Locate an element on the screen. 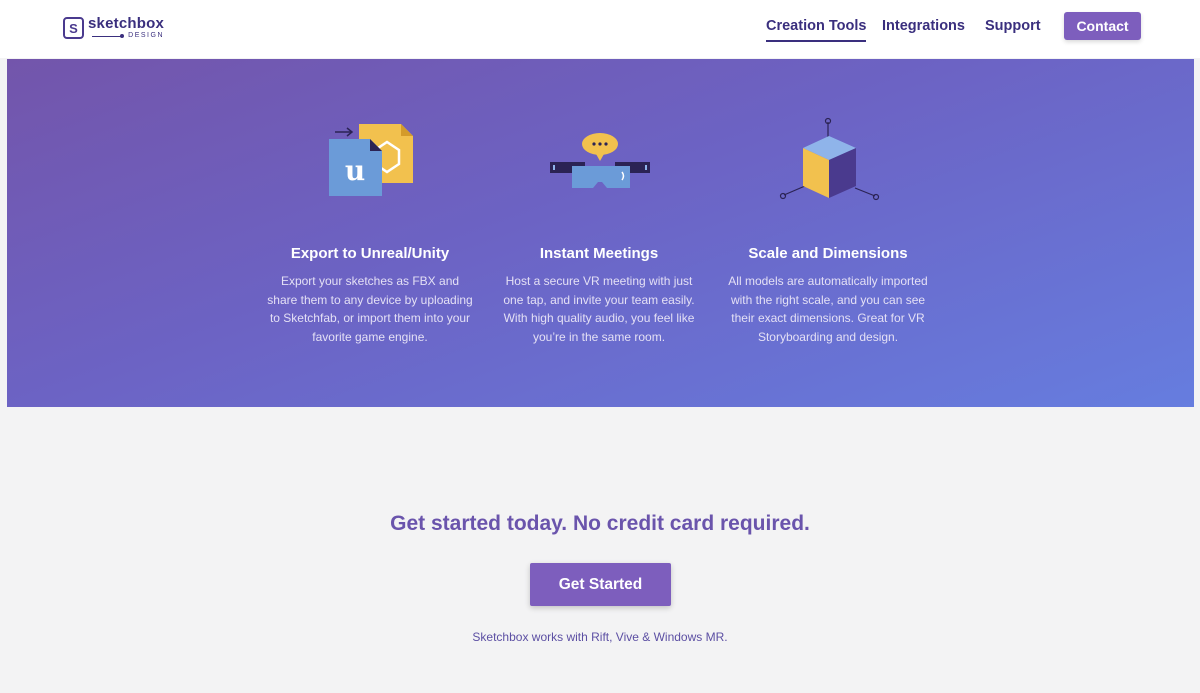  contact-button: Contact is located at coordinates (1102, 26).